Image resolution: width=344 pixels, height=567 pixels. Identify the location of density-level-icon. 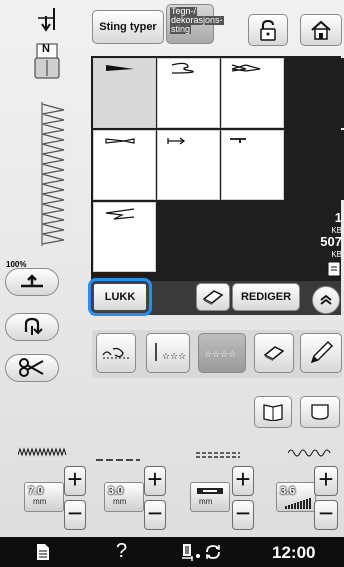
(298, 503).